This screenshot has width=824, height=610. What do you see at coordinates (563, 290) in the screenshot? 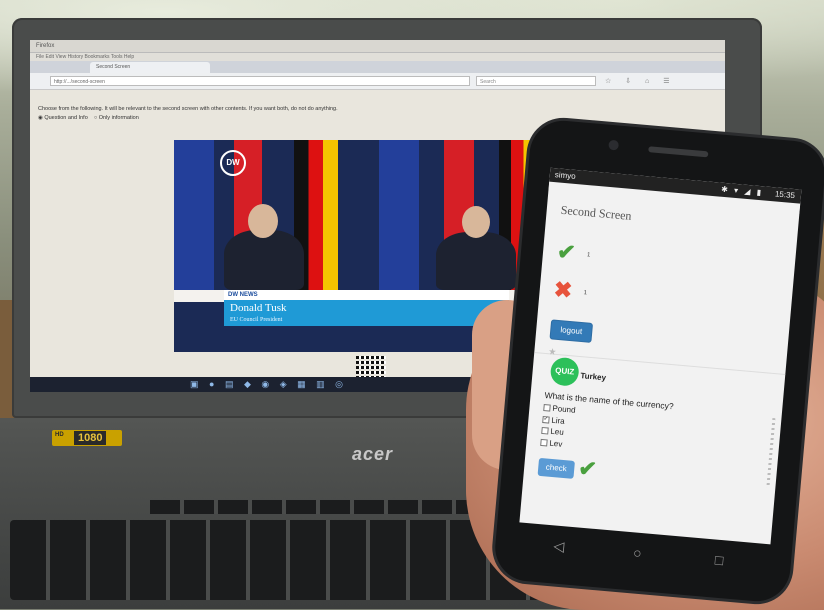
I see `cross-icon: ✖` at bounding box center [563, 290].